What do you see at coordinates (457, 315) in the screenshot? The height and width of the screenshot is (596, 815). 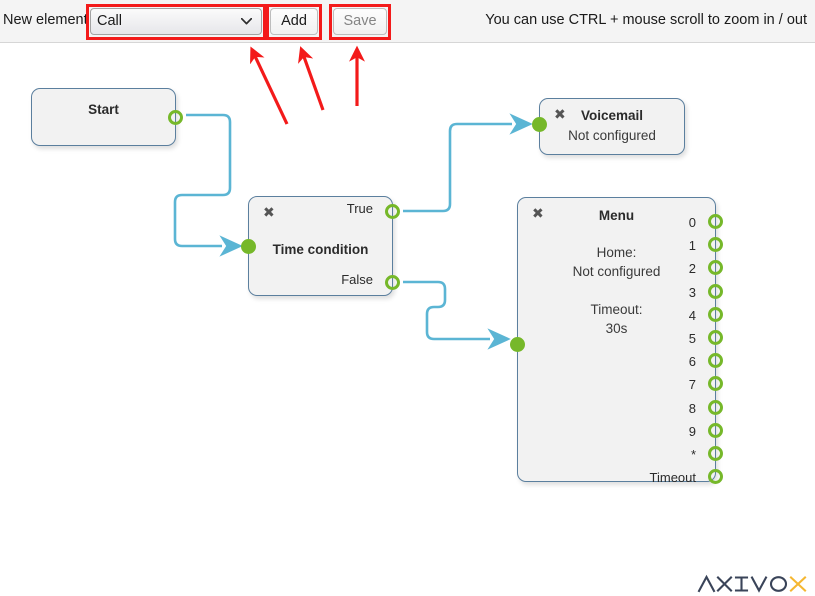 I see `edge-false-to-menu` at bounding box center [457, 315].